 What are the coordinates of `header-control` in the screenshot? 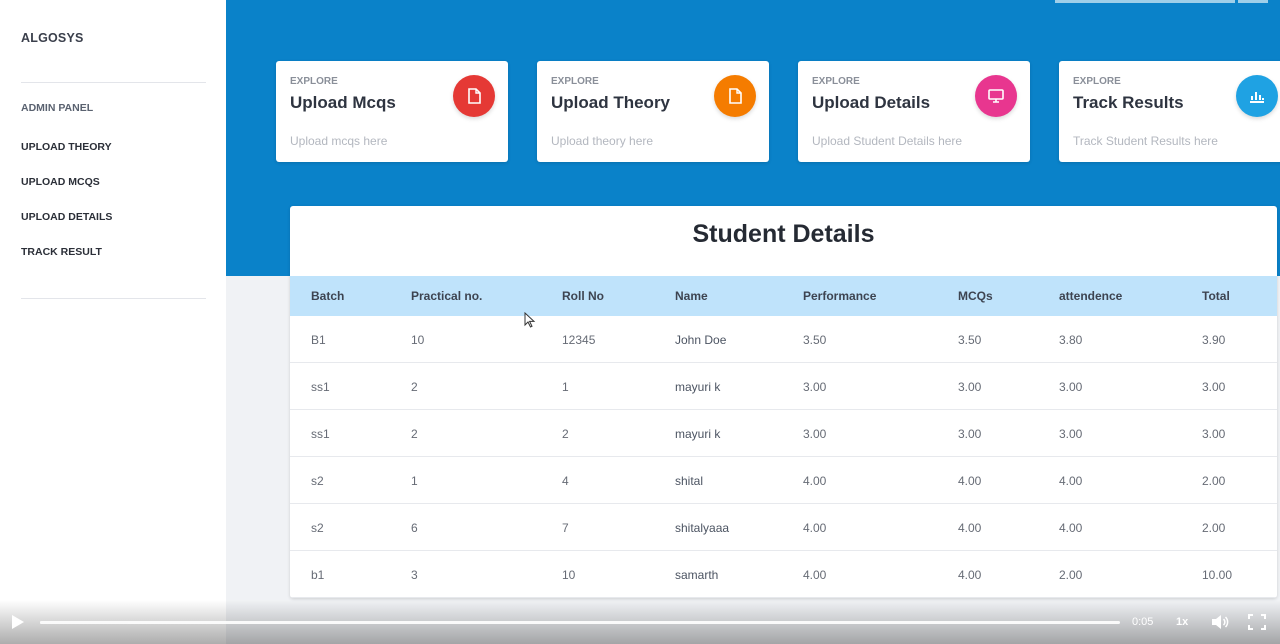 It's located at (1253, 1).